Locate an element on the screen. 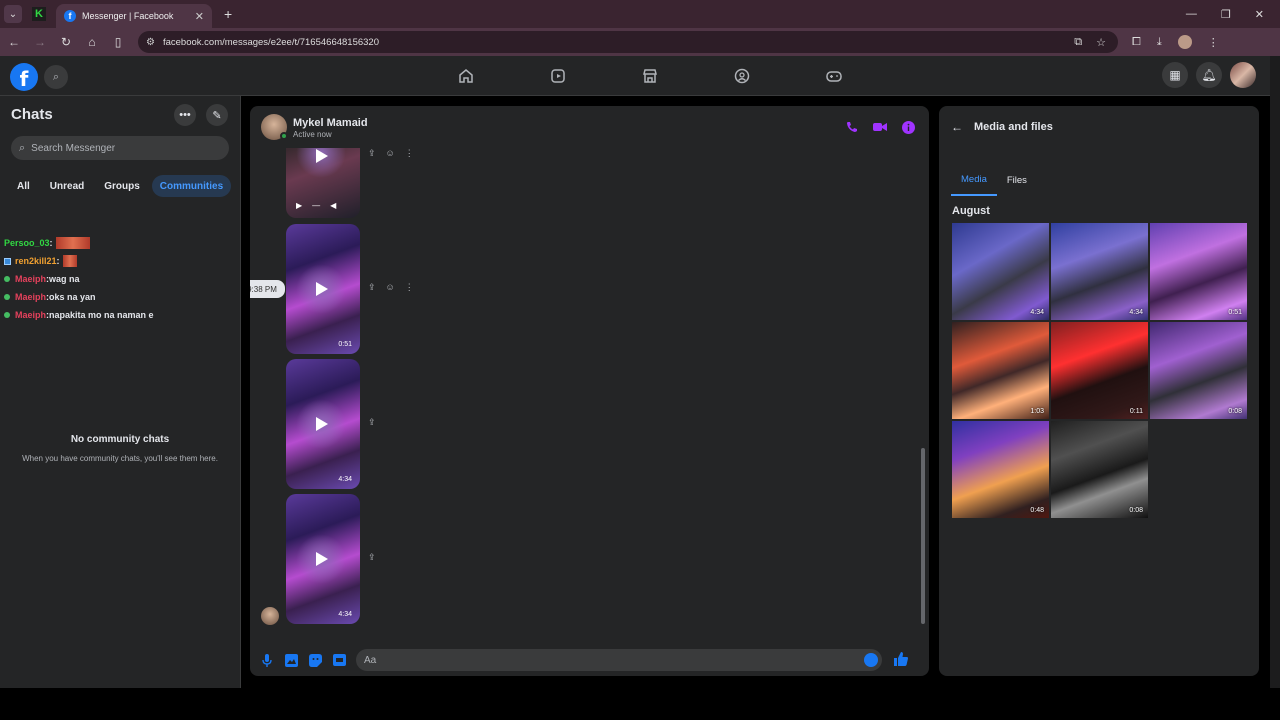 Image resolution: width=1280 pixels, height=720 pixels. reload-icon: ↻ is located at coordinates (66, 42).